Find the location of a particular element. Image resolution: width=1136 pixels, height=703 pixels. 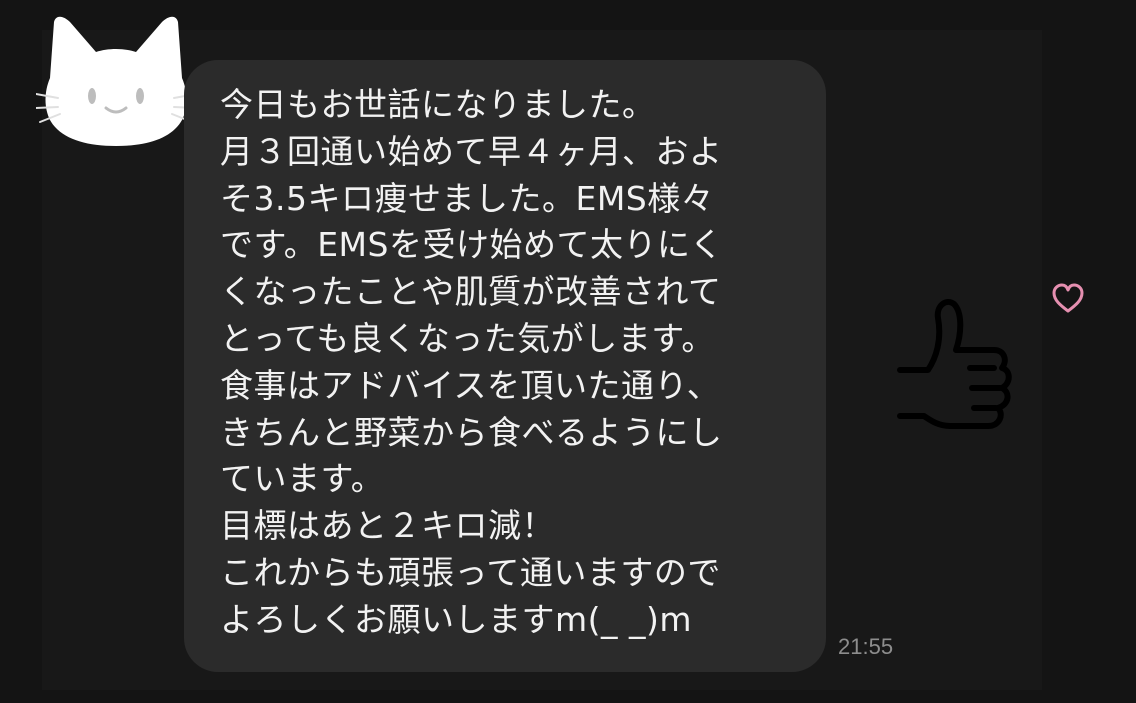

message-line: とっても良くなった気がします。 is located at coordinates (467, 338).